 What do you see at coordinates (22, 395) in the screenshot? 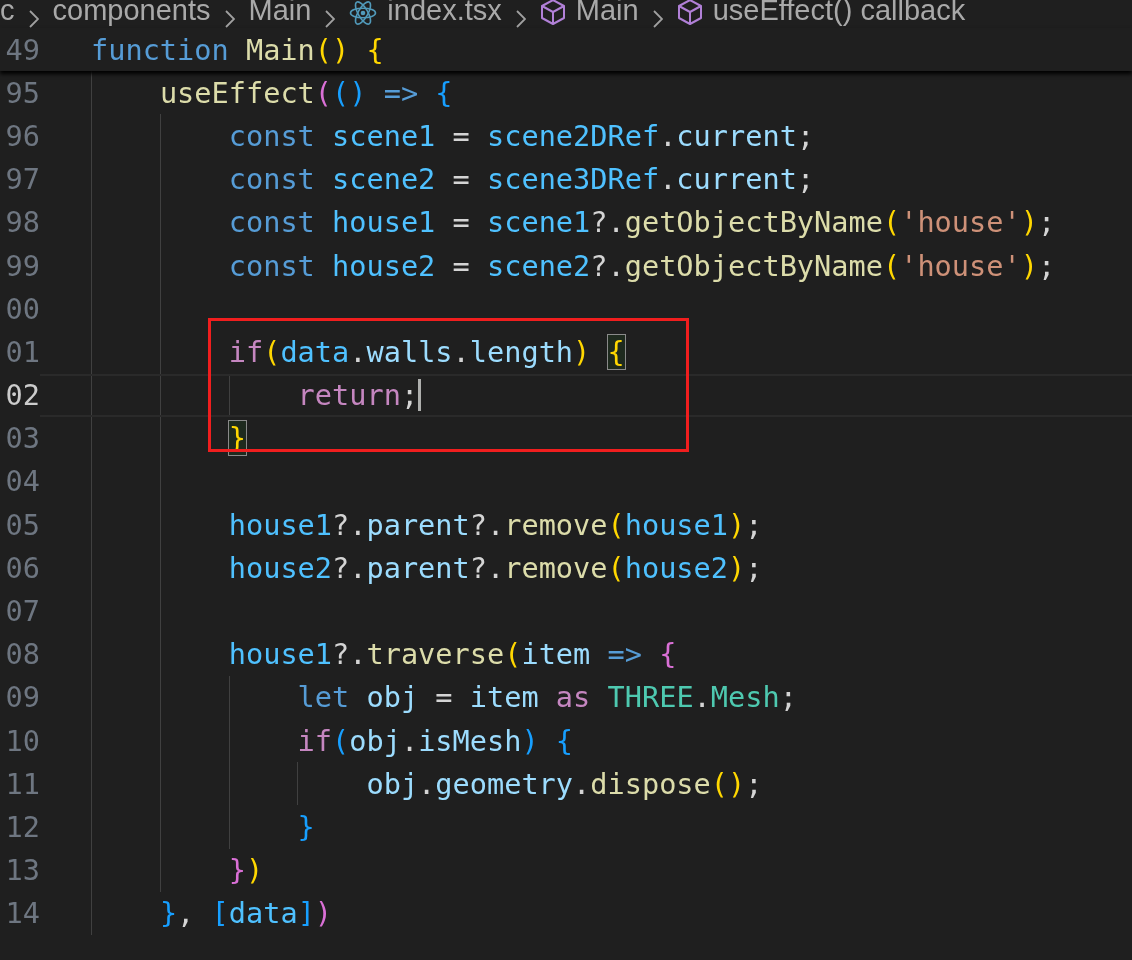
I see `line-number: 02` at bounding box center [22, 395].